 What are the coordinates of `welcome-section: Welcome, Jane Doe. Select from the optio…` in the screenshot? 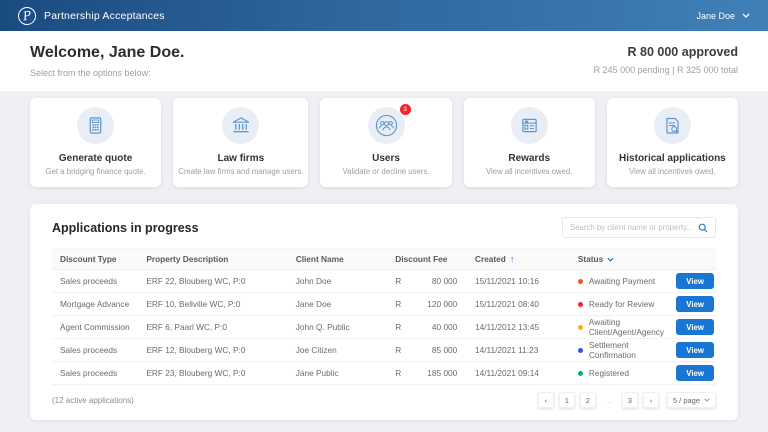 It's located at (384, 61).